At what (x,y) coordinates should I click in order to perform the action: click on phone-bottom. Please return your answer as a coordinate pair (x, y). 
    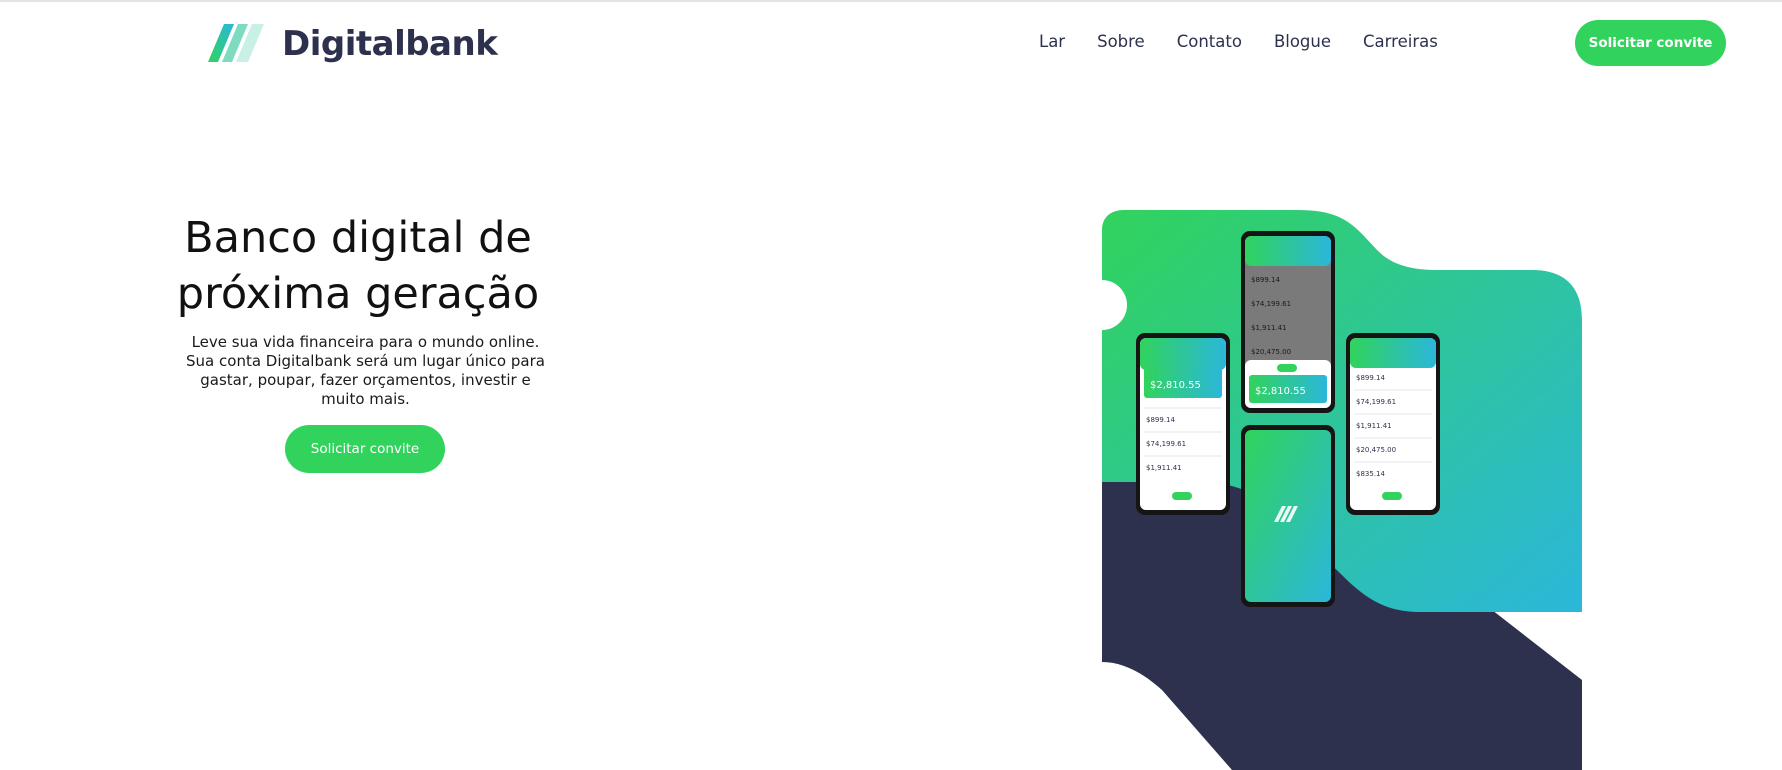
    Looking at the image, I should click on (1288, 516).